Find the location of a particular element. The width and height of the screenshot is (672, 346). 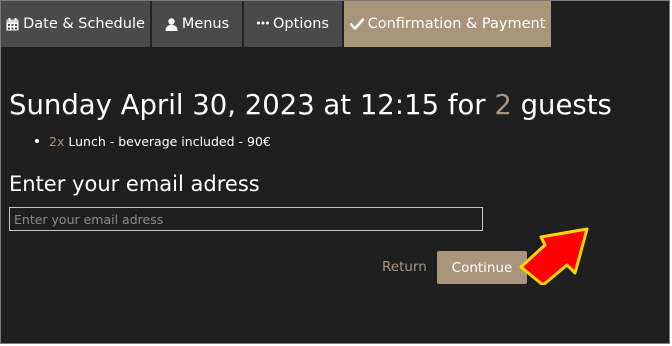

return-link: Return is located at coordinates (404, 267).